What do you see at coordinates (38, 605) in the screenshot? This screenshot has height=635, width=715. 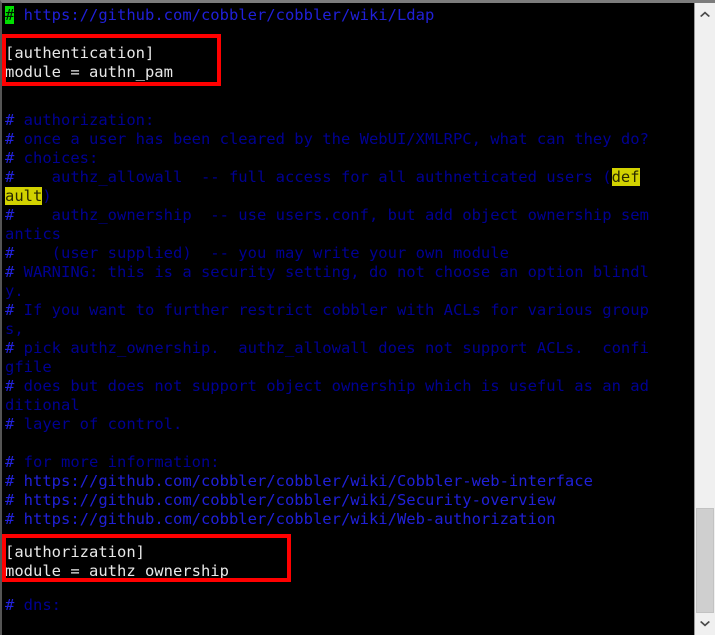 I see `editor-line-text: dns:` at bounding box center [38, 605].